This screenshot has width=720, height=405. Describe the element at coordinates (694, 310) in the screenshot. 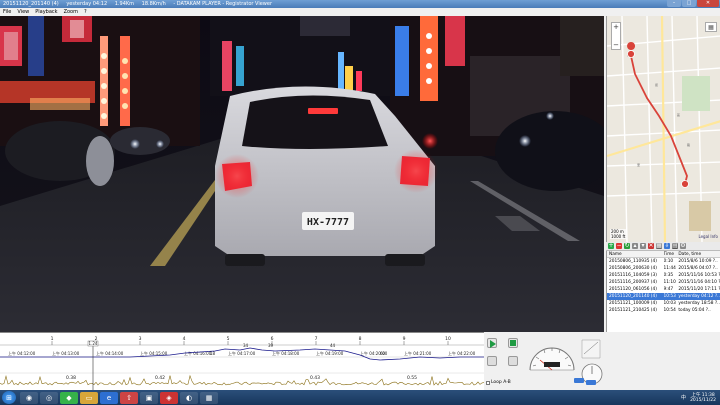

I see `file-date: today 05:04 ?..` at that location.